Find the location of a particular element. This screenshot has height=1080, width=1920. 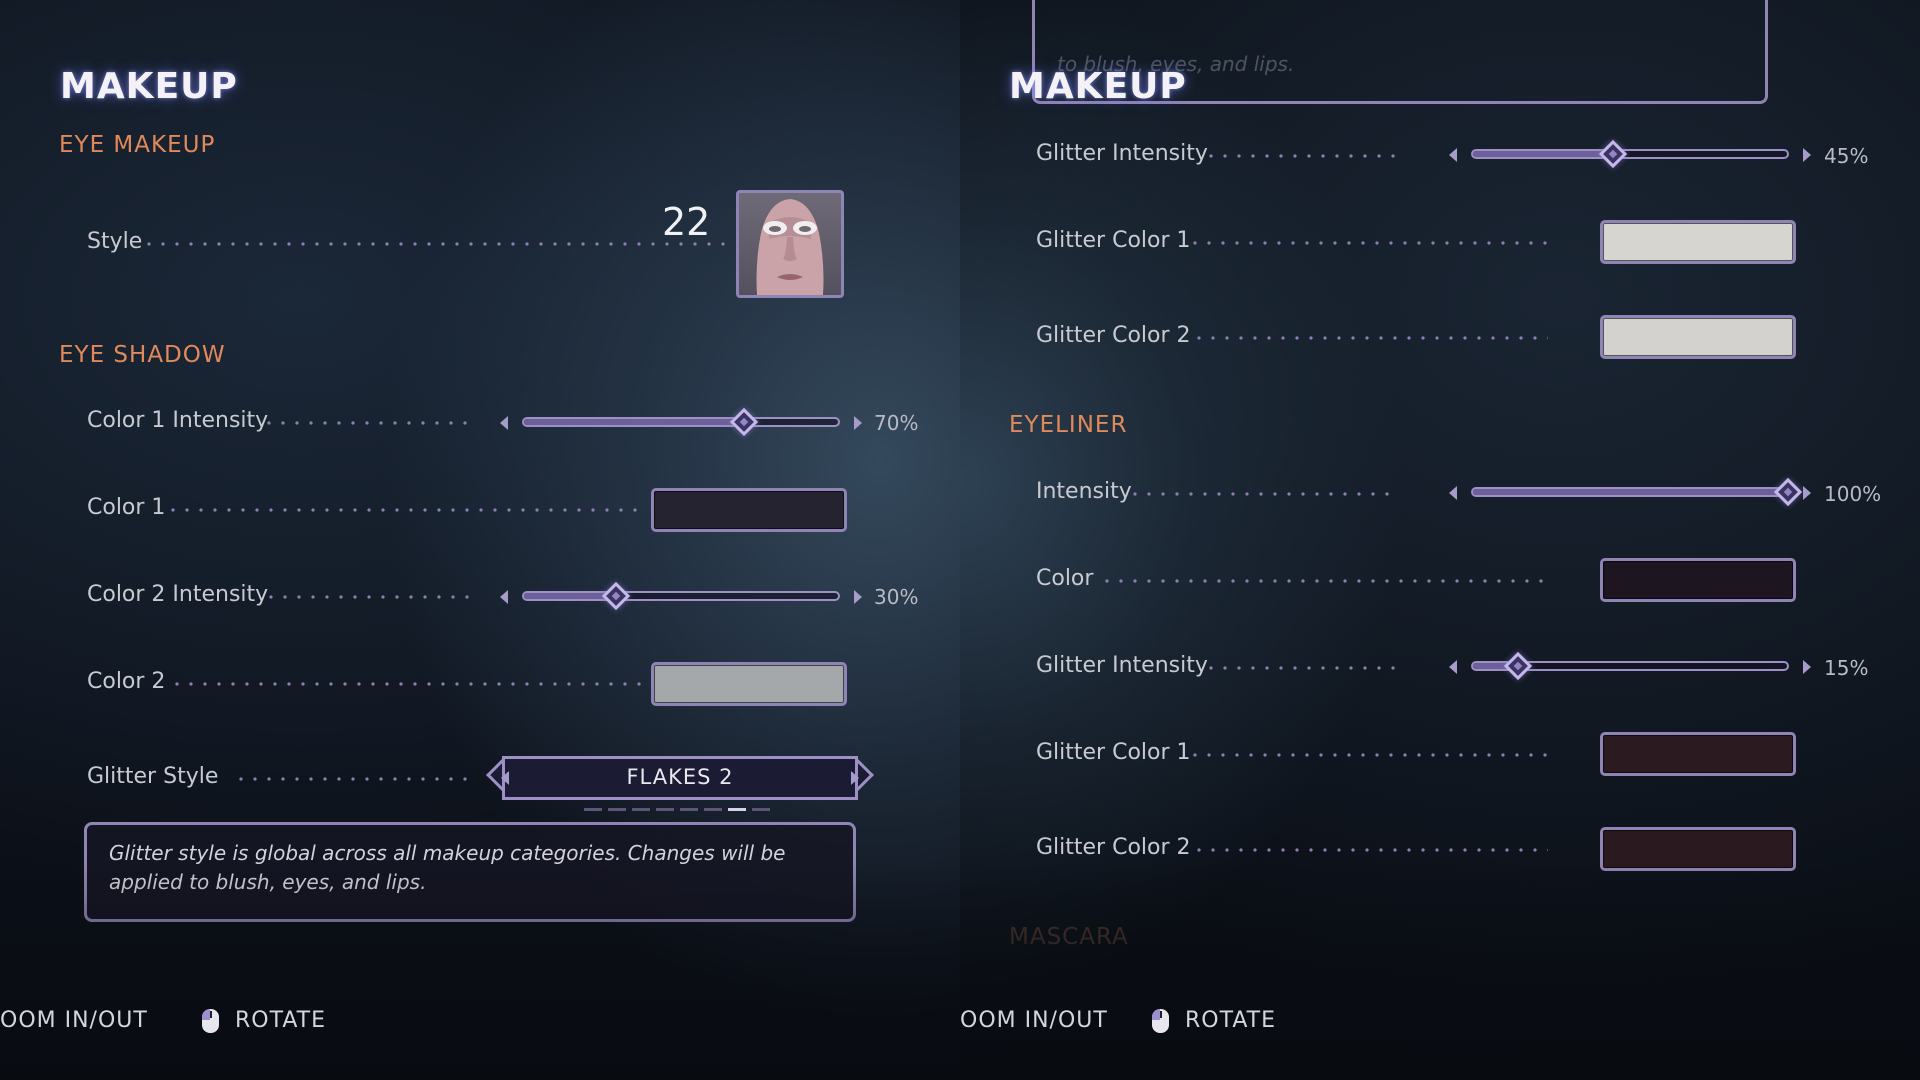

glitter-style-value: FLAKES 2 is located at coordinates (680, 777).